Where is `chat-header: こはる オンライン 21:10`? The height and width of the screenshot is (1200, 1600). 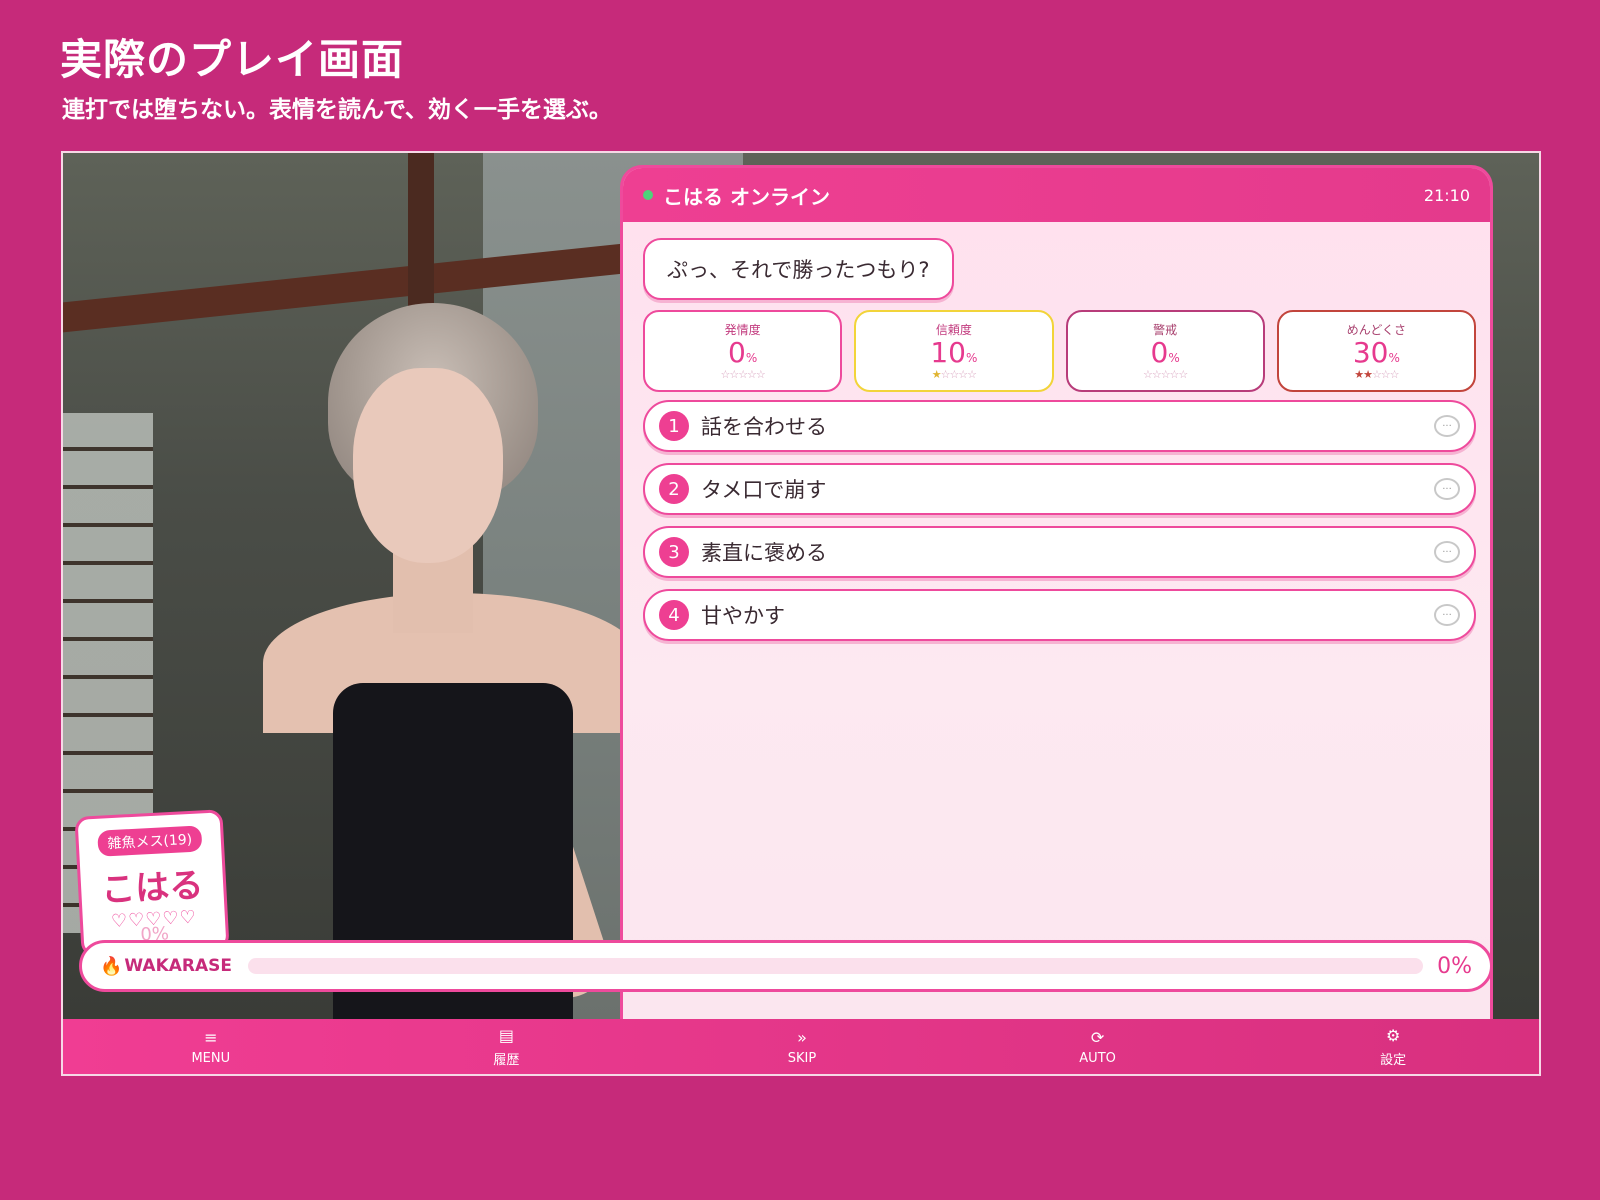
chat-header: こはる オンライン 21:10 is located at coordinates (1056, 195).